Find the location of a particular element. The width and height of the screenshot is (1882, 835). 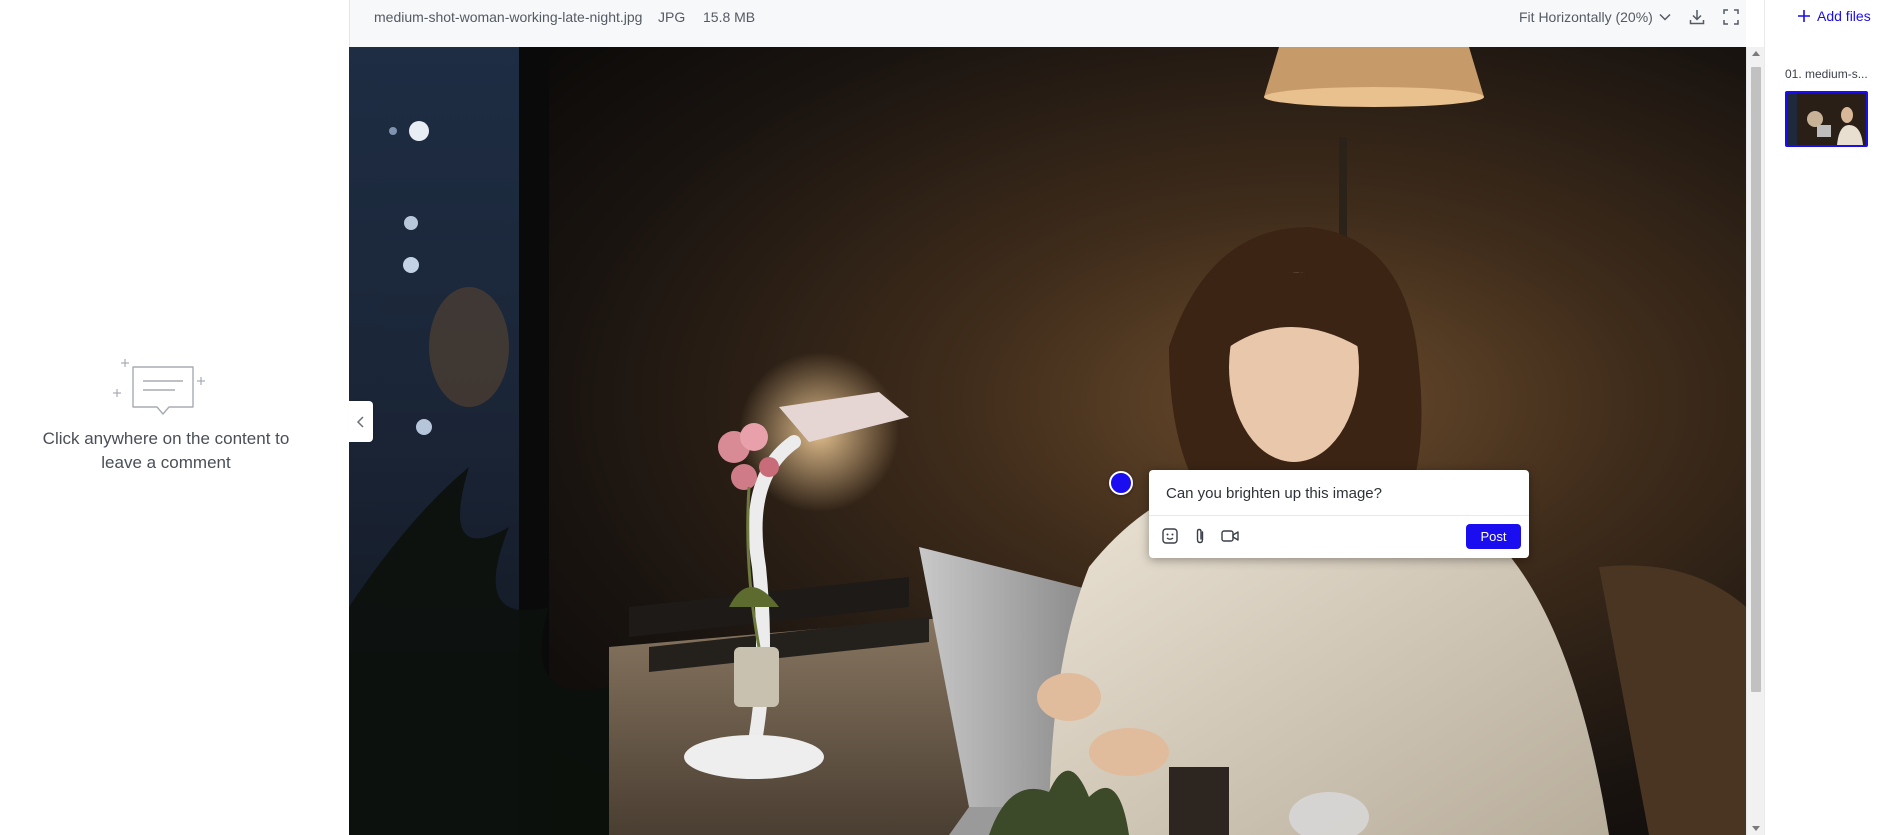

attach-button is located at coordinates (1200, 536).